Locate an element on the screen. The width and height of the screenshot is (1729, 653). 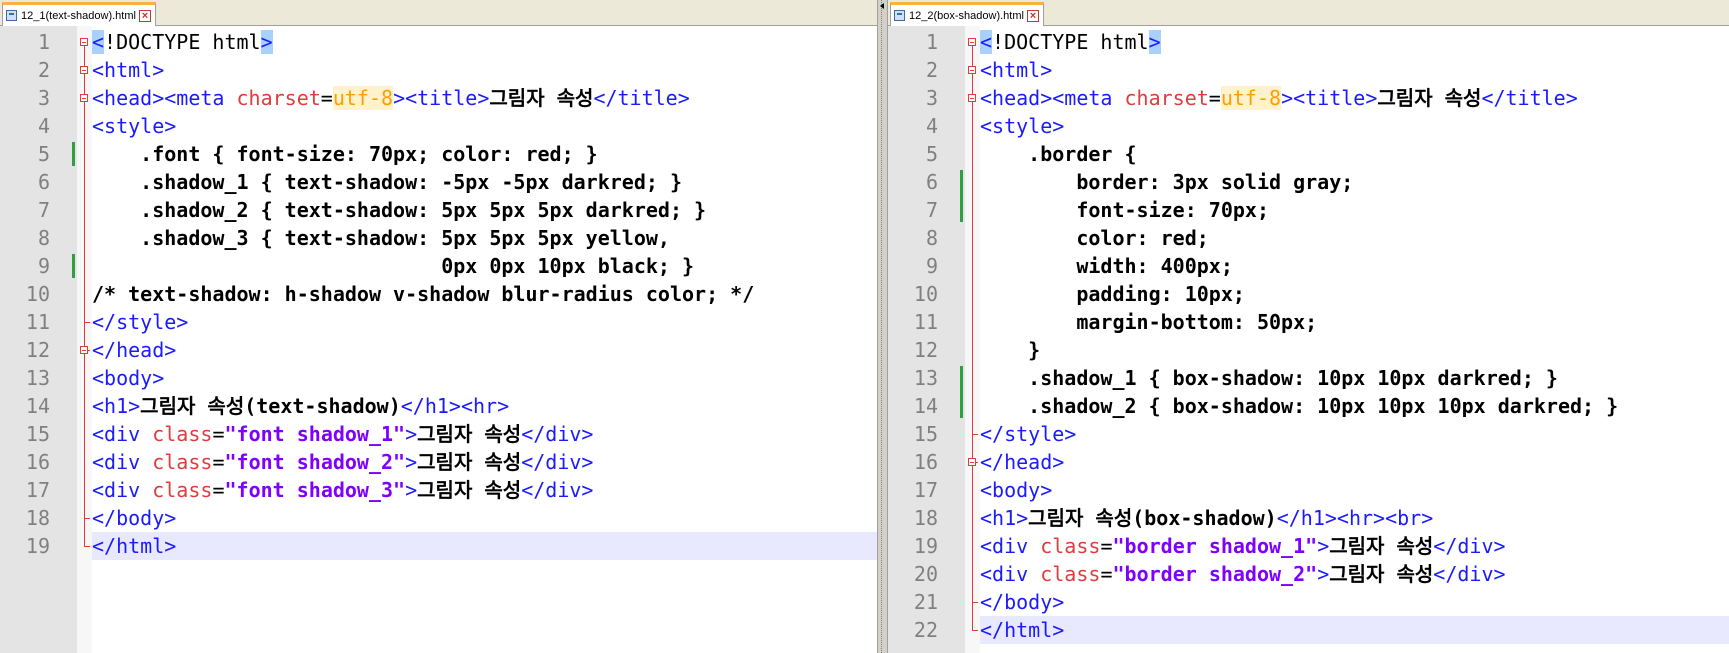
line-number: 9 is located at coordinates (43, 266).